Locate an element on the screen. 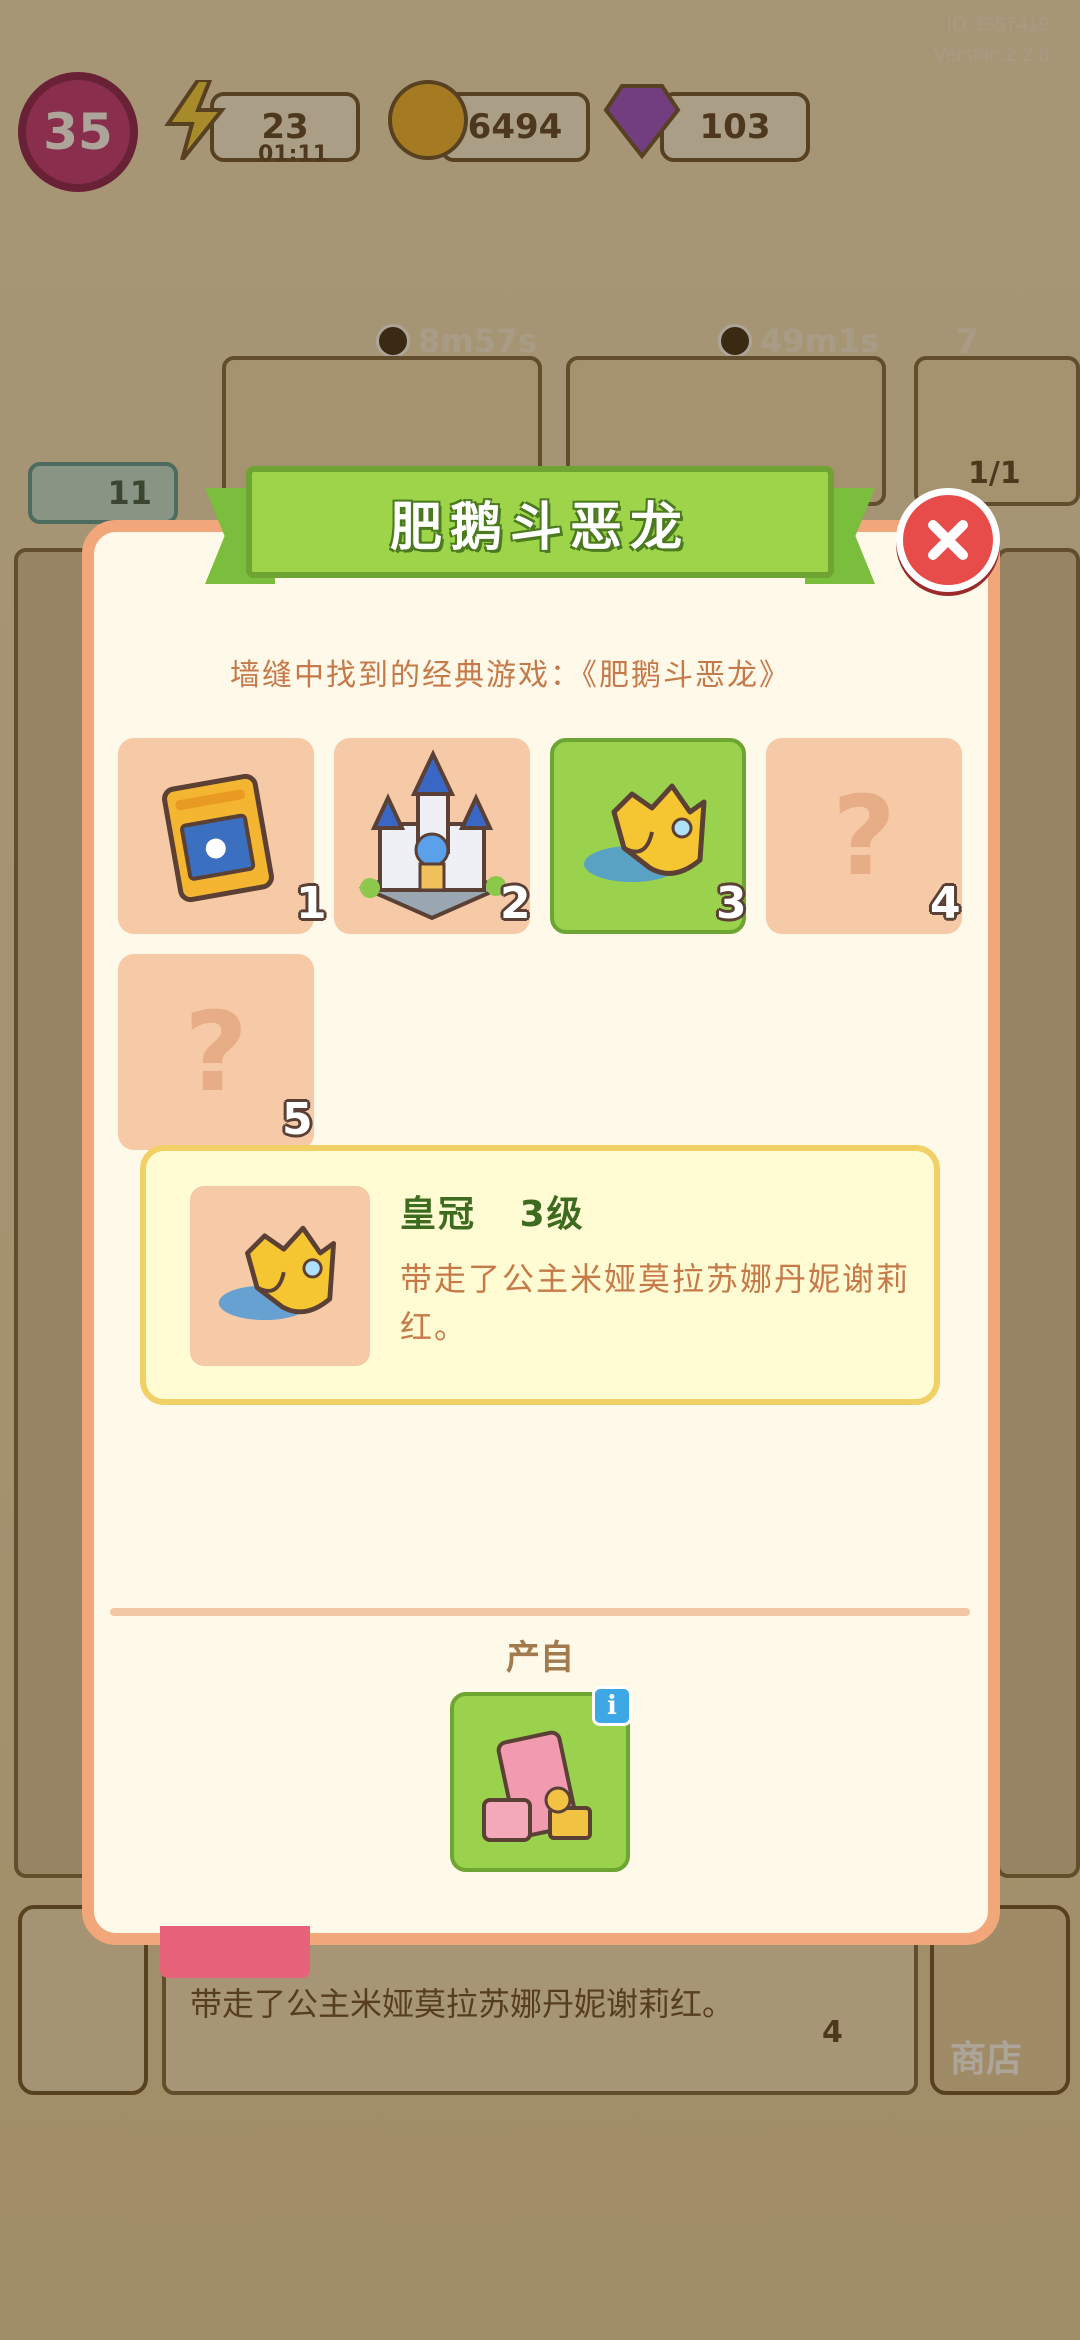 The image size is (1080, 2340). game-cartridge-icon is located at coordinates (218, 838).